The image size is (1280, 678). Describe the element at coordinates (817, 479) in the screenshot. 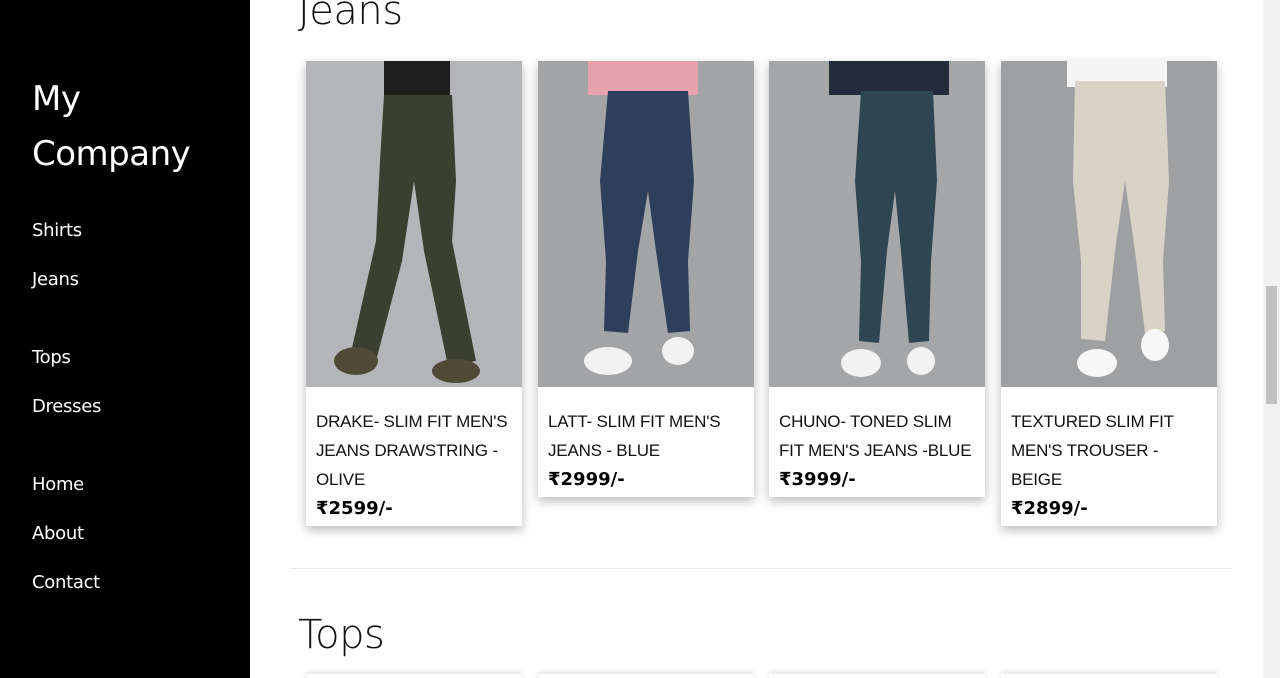

I see `product-price: ₹3999/-` at that location.